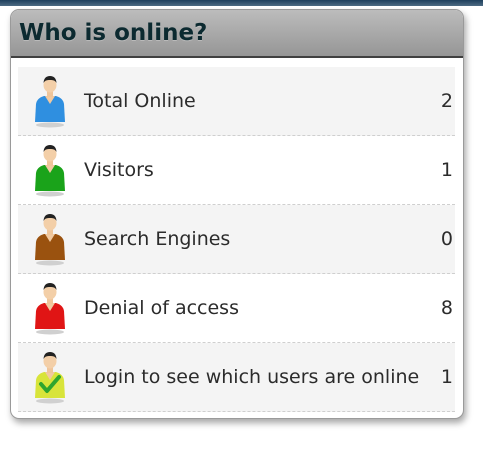  What do you see at coordinates (50, 101) in the screenshot?
I see `user-blue-icon` at bounding box center [50, 101].